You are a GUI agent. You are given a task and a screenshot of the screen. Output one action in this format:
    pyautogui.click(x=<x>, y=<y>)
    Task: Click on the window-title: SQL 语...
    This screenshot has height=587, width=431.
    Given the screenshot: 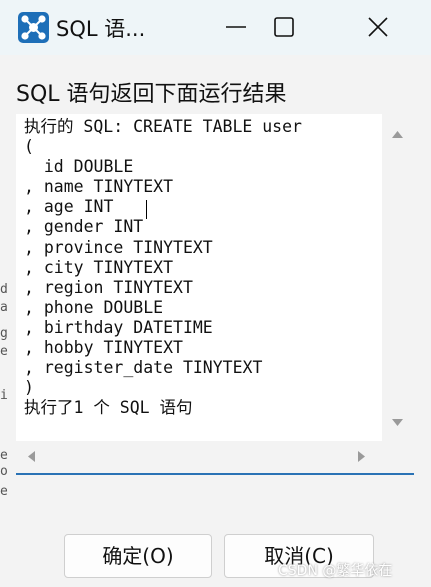 What is the action you would take?
    pyautogui.click(x=101, y=29)
    